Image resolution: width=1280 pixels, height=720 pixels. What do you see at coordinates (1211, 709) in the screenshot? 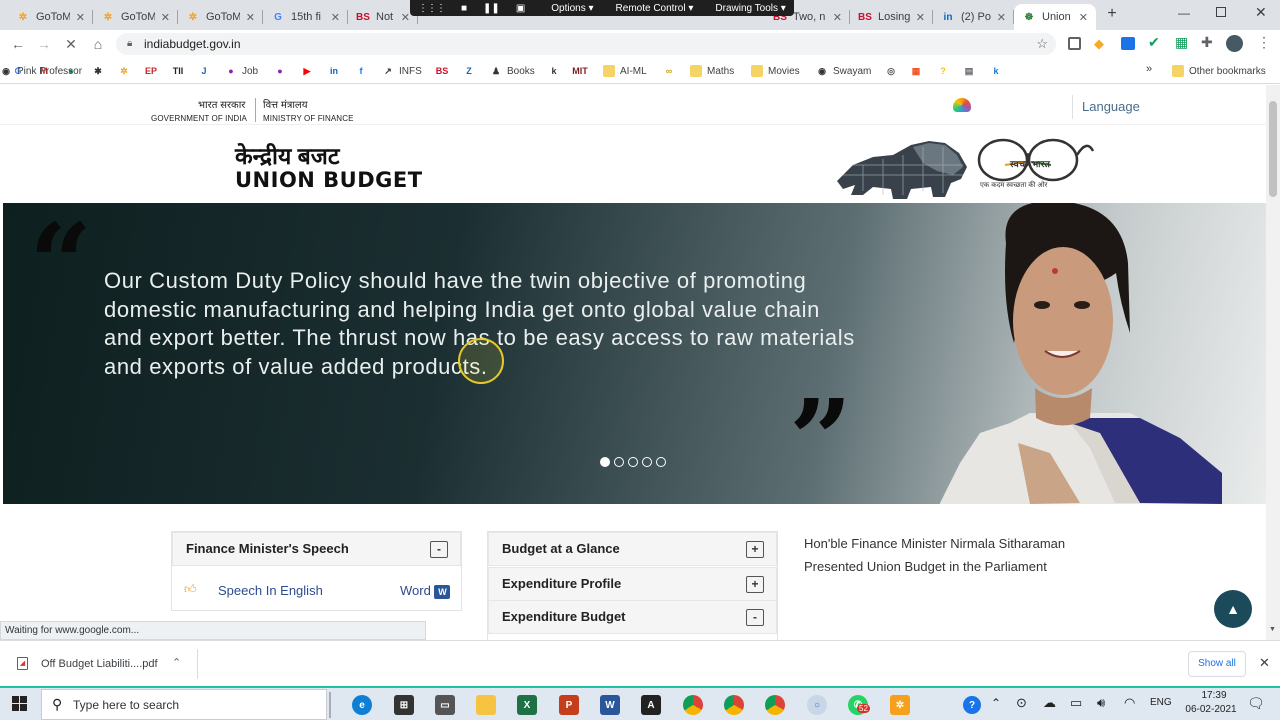
I see `clock-date: 06-02-2021` at bounding box center [1211, 709].